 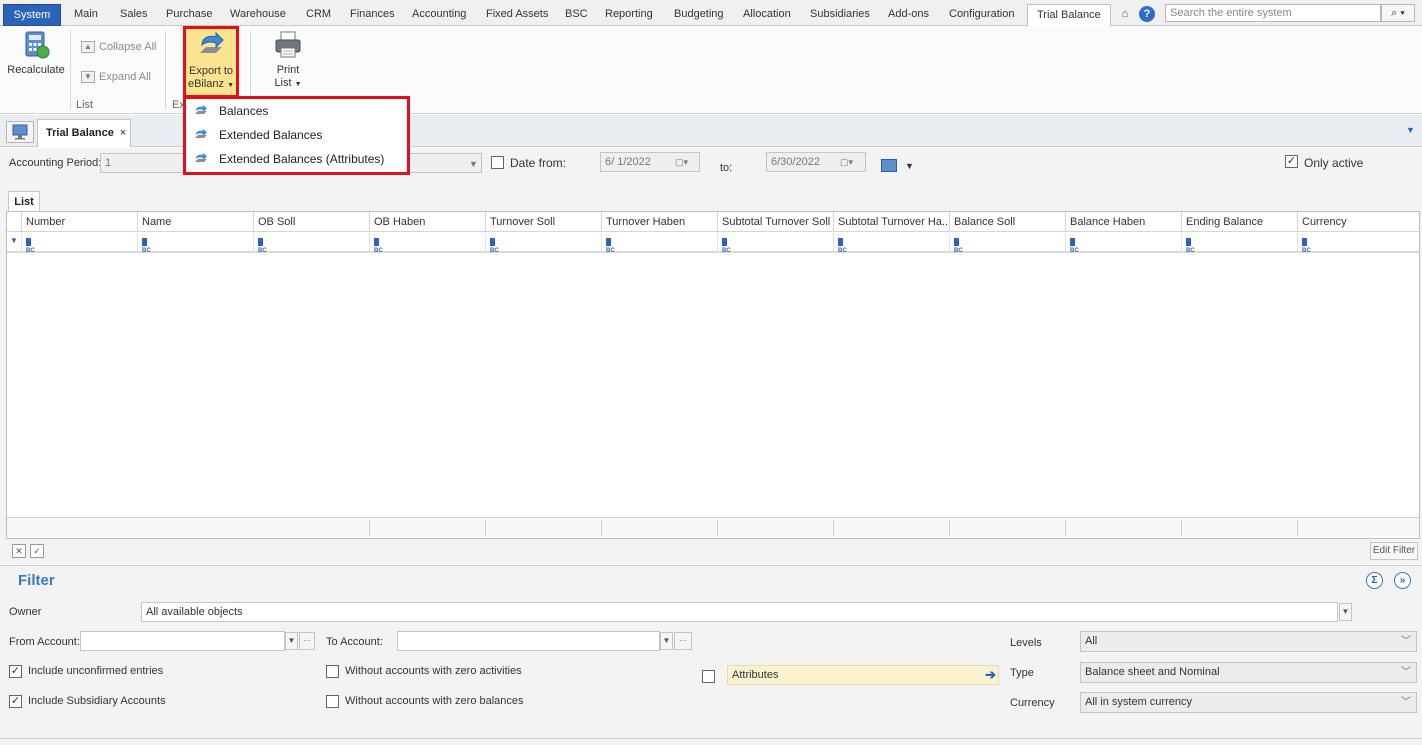 What do you see at coordinates (543, 222) in the screenshot?
I see `column-header-turnover-soll: Turnover Soll` at bounding box center [543, 222].